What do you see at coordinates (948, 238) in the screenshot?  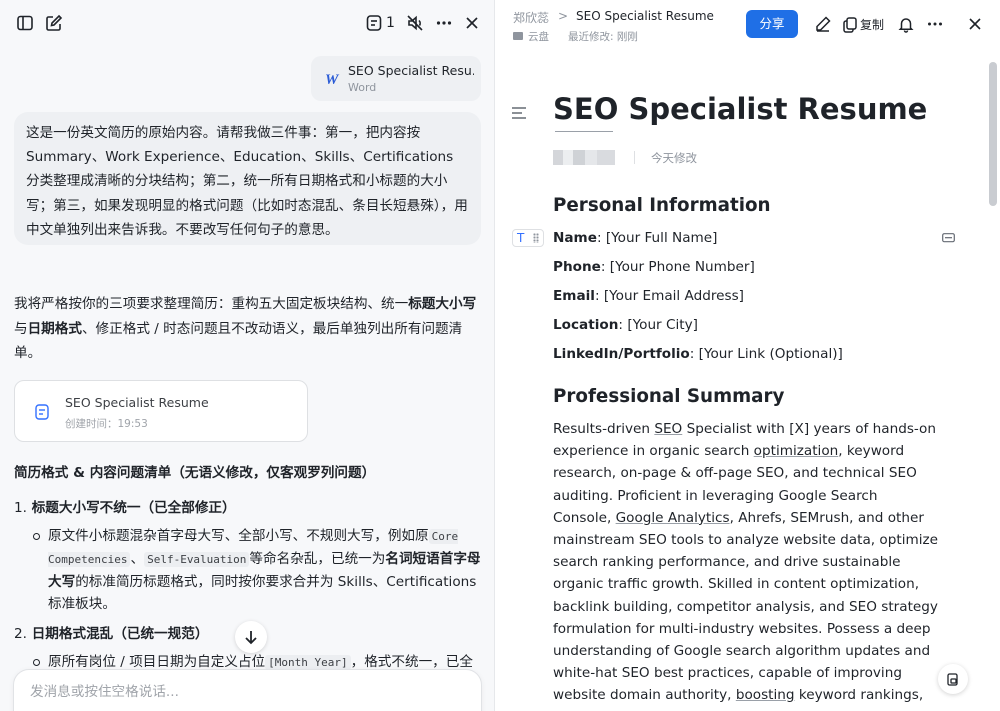 I see `comment-icon` at bounding box center [948, 238].